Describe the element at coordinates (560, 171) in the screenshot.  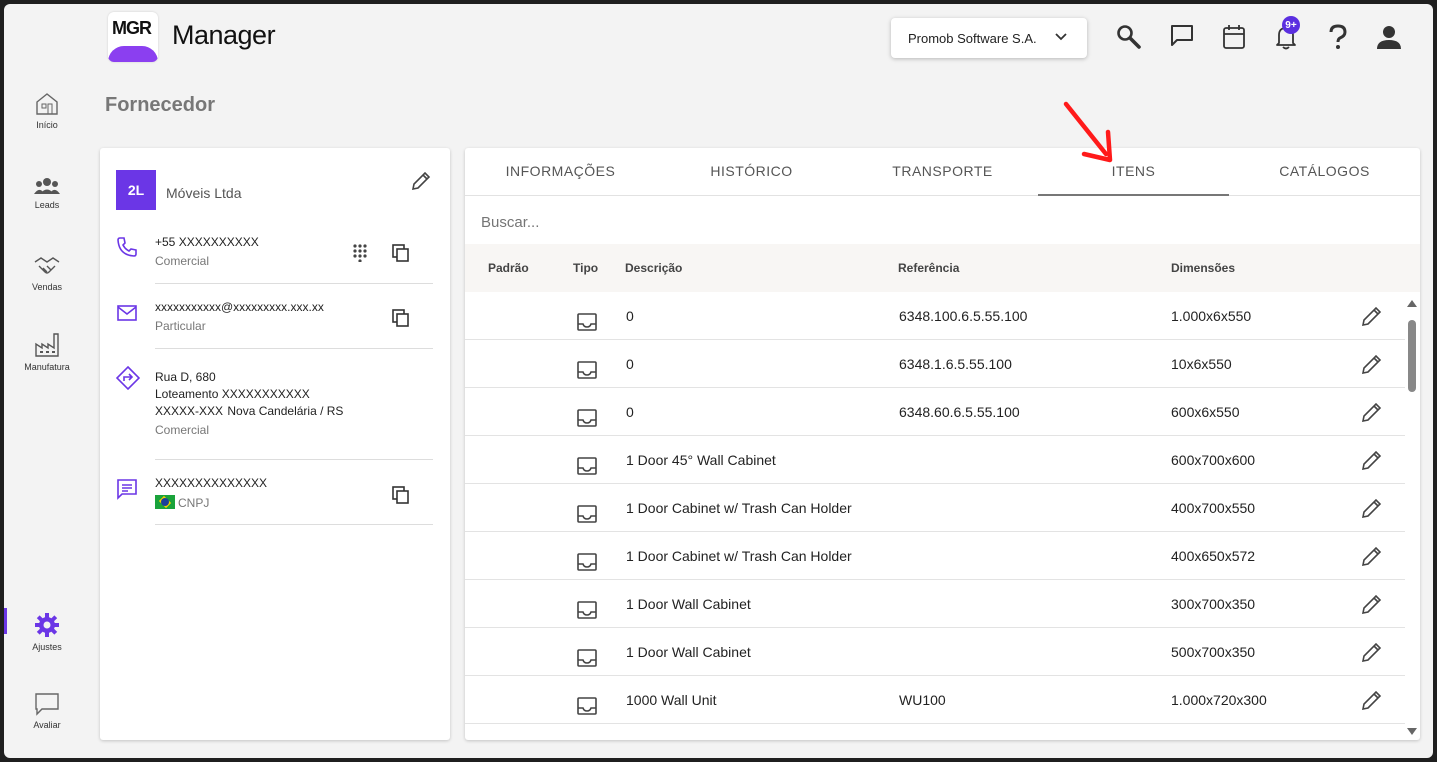
I see `tab-informacoes: INFORMAÇÕES` at that location.